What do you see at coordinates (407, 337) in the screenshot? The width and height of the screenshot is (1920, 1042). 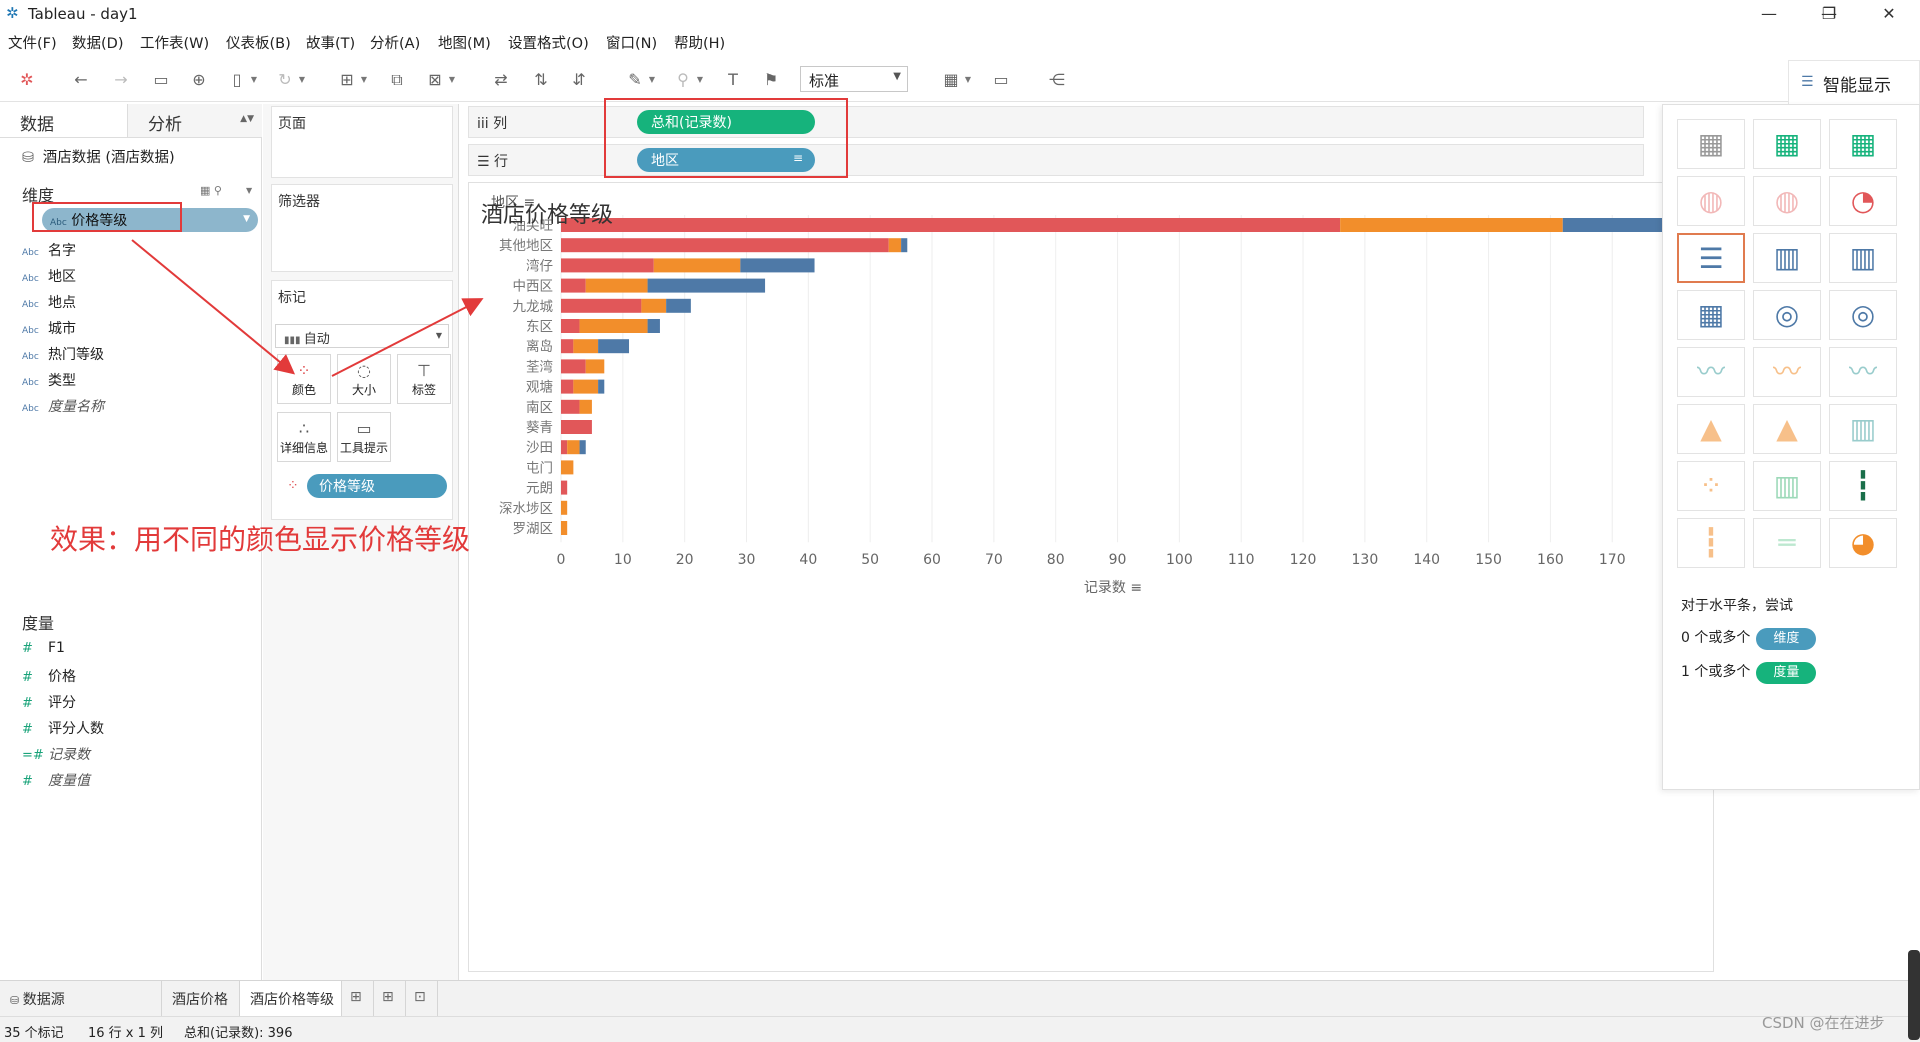 I see `arrow-to-chart` at bounding box center [407, 337].